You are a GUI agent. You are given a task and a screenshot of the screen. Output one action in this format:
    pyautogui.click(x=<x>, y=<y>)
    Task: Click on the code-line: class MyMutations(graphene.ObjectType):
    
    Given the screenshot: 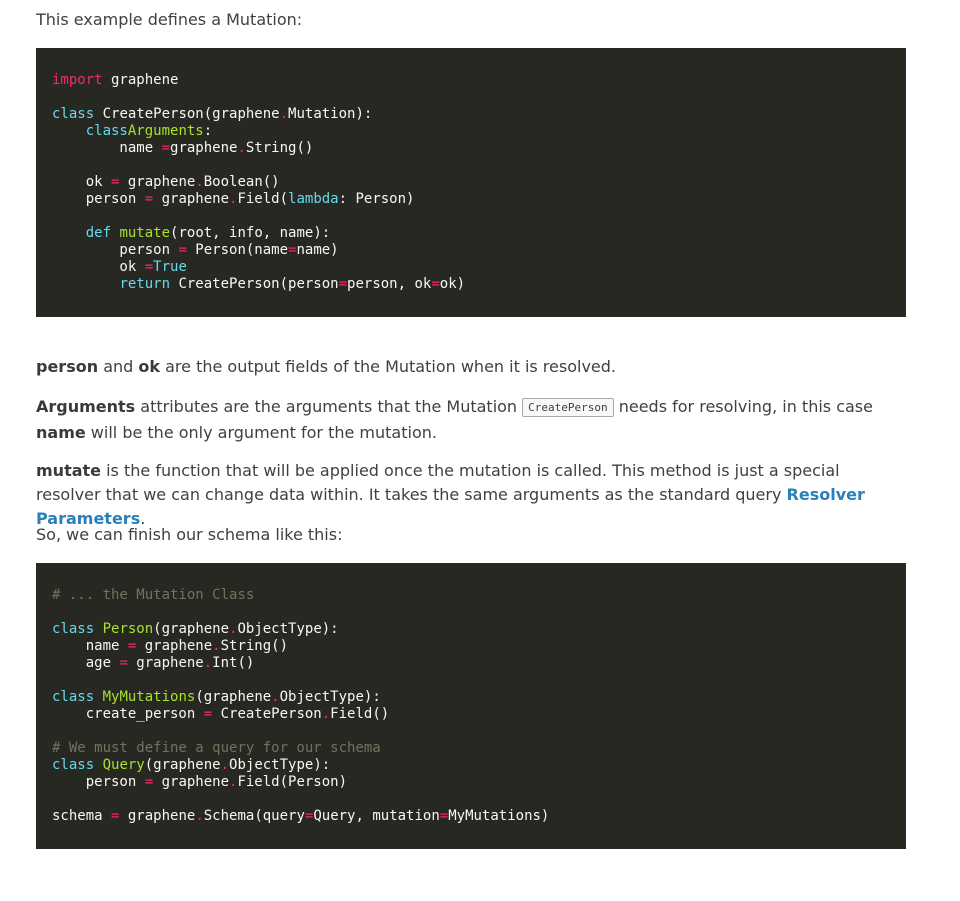 What is the action you would take?
    pyautogui.click(x=216, y=697)
    